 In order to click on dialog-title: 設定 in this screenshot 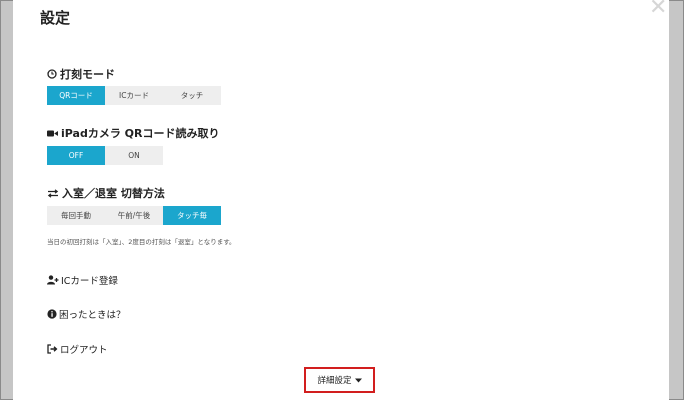, I will do `click(55, 18)`.